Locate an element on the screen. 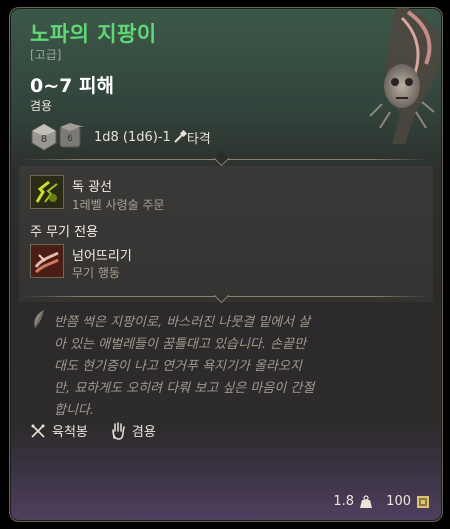 This screenshot has height=529, width=450. price-value: 100 is located at coordinates (398, 501).